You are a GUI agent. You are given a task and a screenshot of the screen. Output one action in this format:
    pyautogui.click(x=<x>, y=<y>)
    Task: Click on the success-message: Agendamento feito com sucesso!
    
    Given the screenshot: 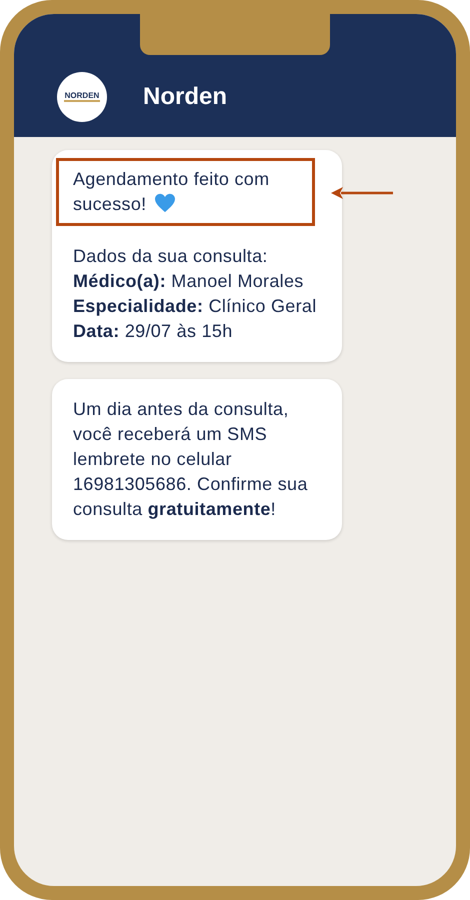 What is the action you would take?
    pyautogui.click(x=185, y=192)
    